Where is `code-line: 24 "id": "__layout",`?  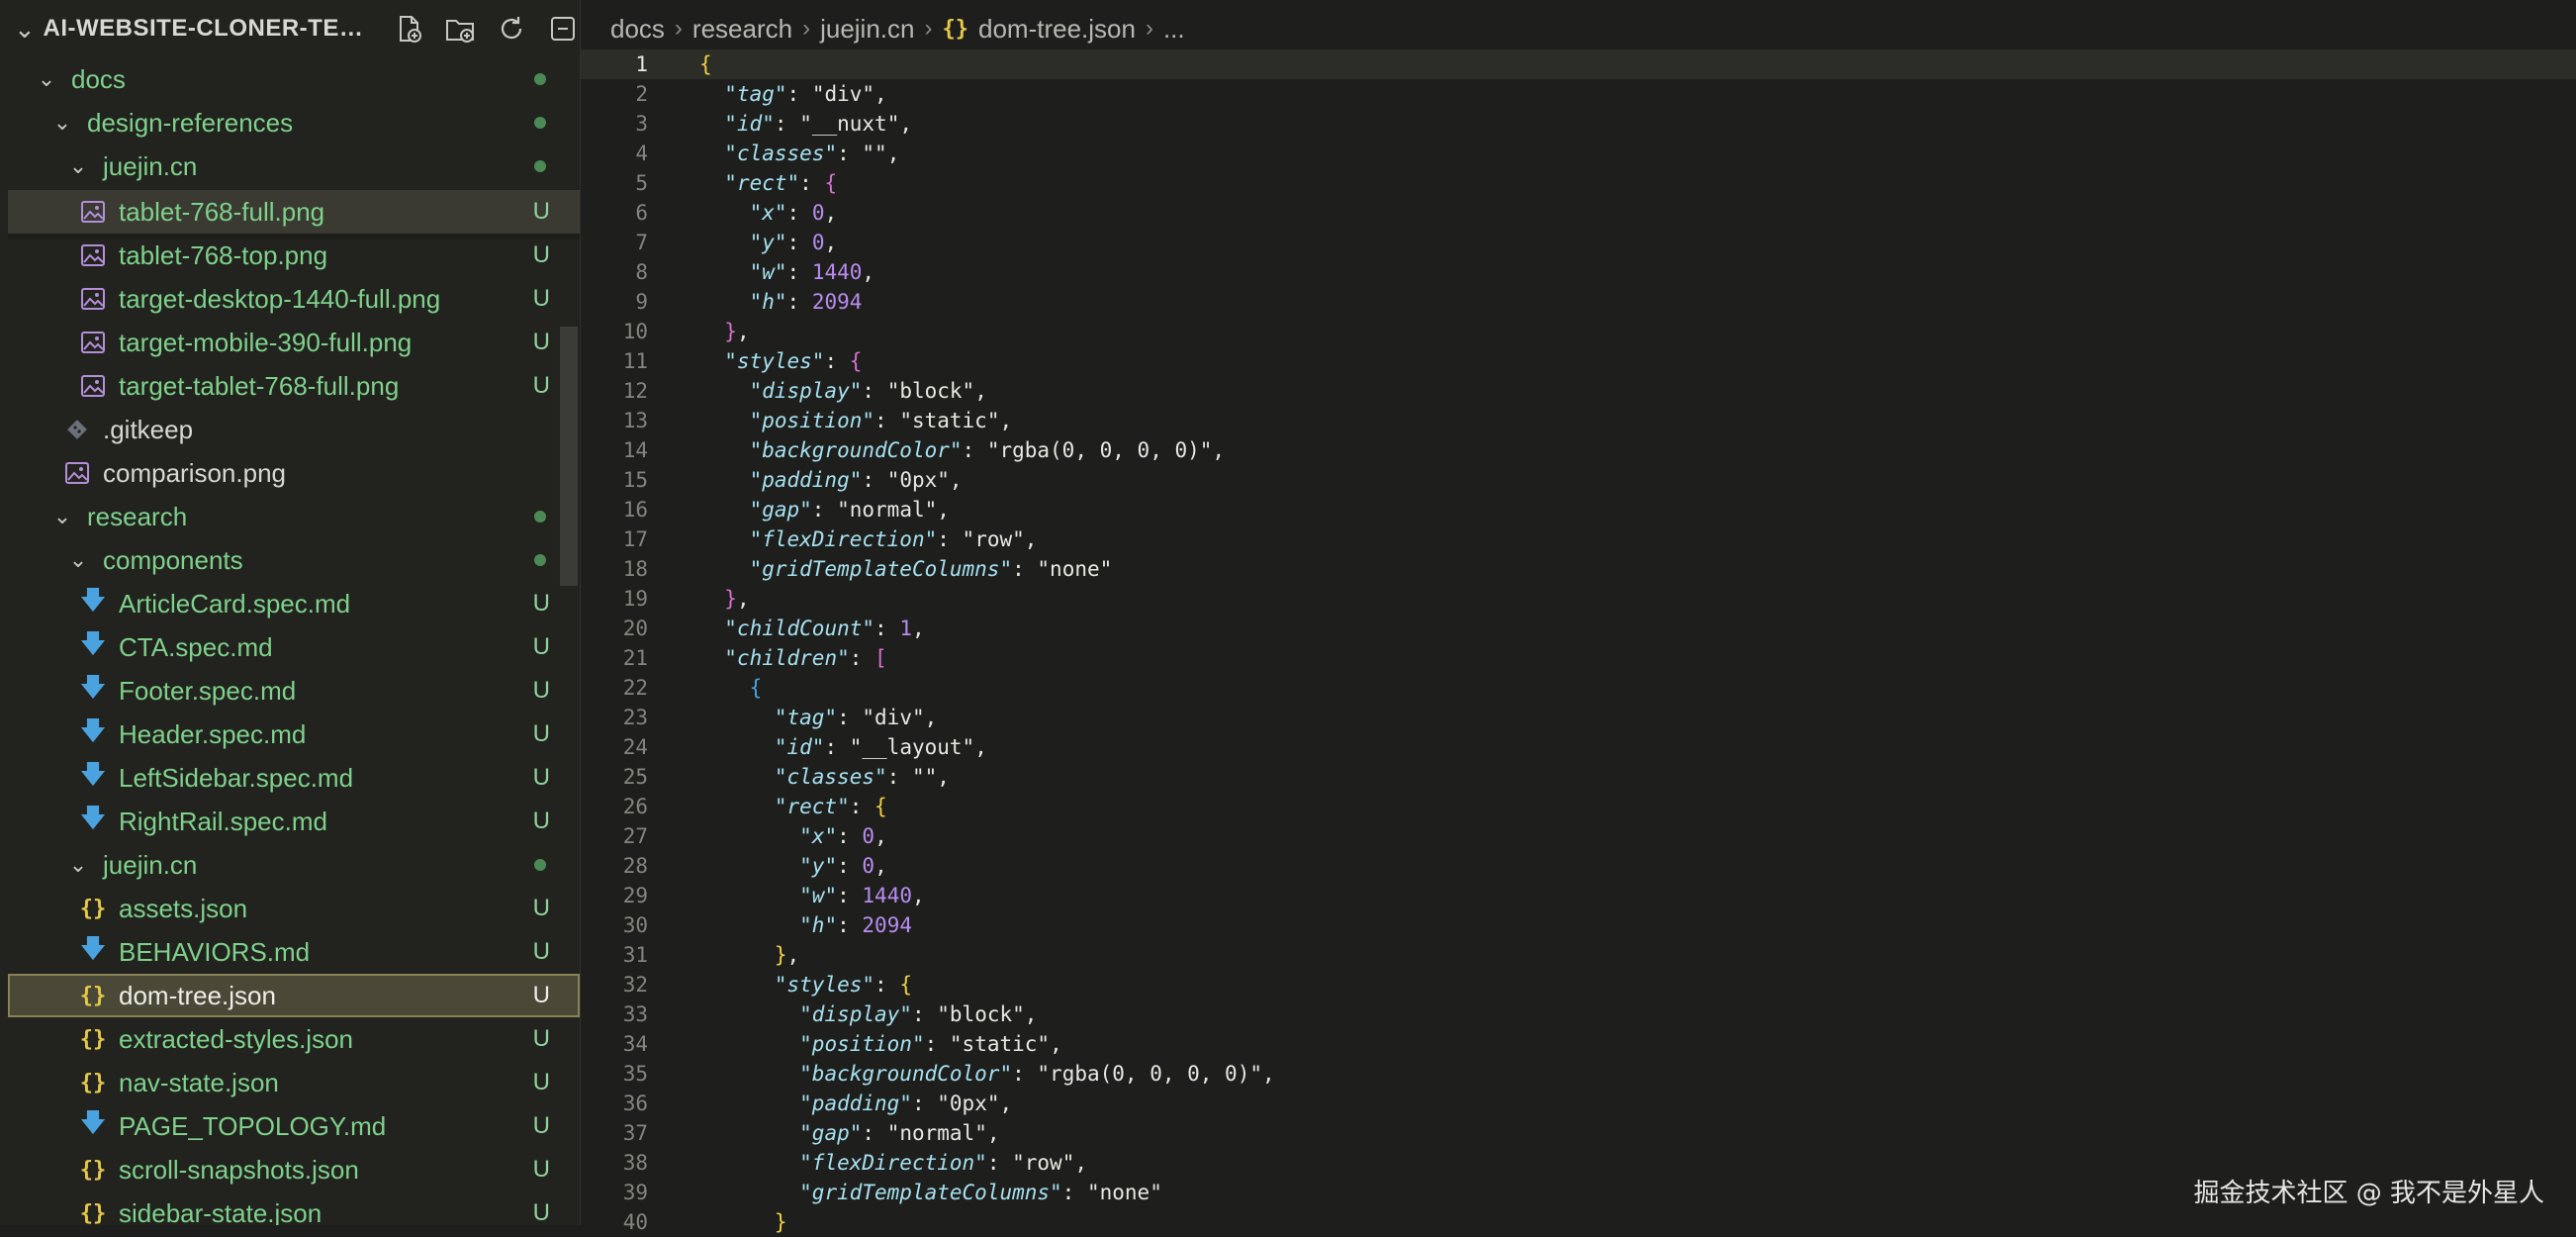 code-line: 24 "id": "__layout", is located at coordinates (1578, 747).